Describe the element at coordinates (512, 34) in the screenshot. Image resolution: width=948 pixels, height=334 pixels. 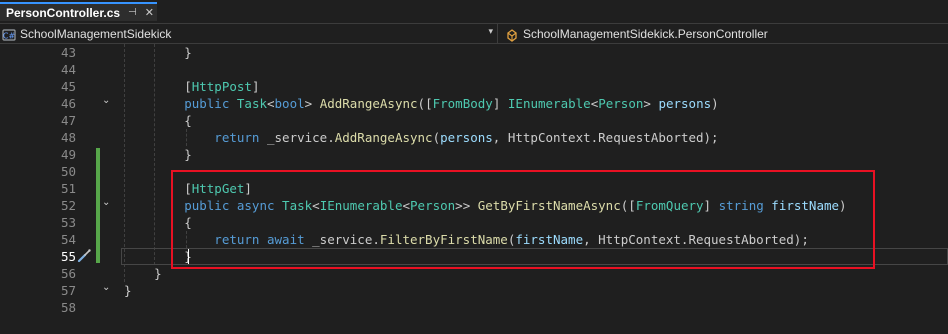
I see `class-icon` at that location.